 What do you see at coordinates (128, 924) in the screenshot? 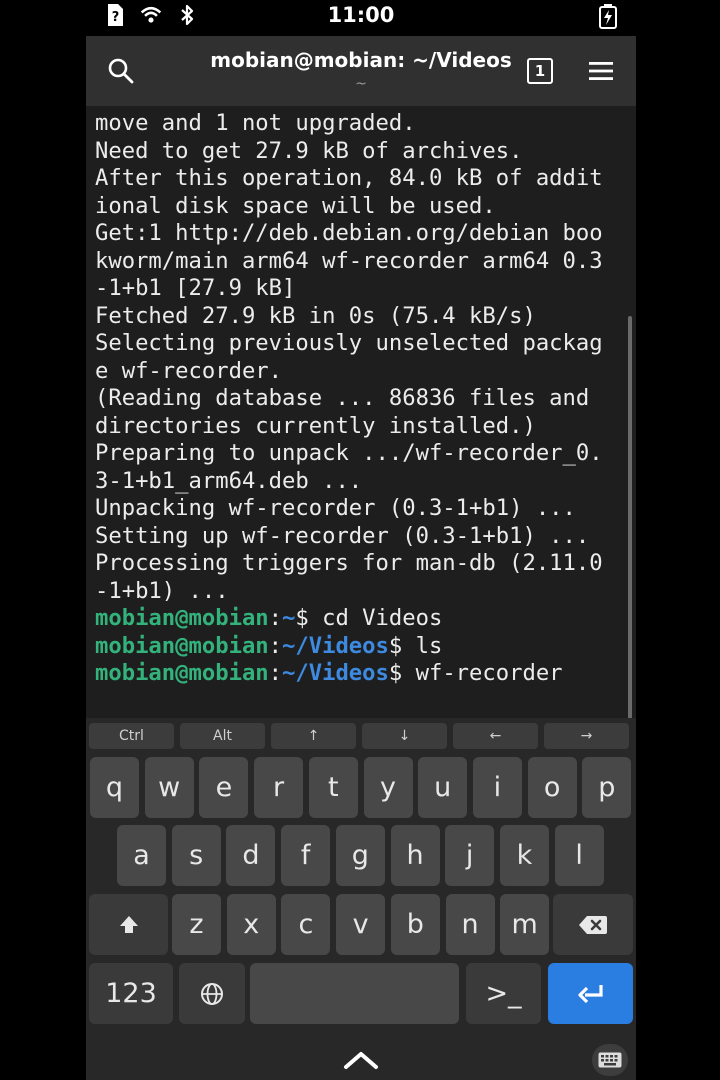
I see `shift-key` at bounding box center [128, 924].